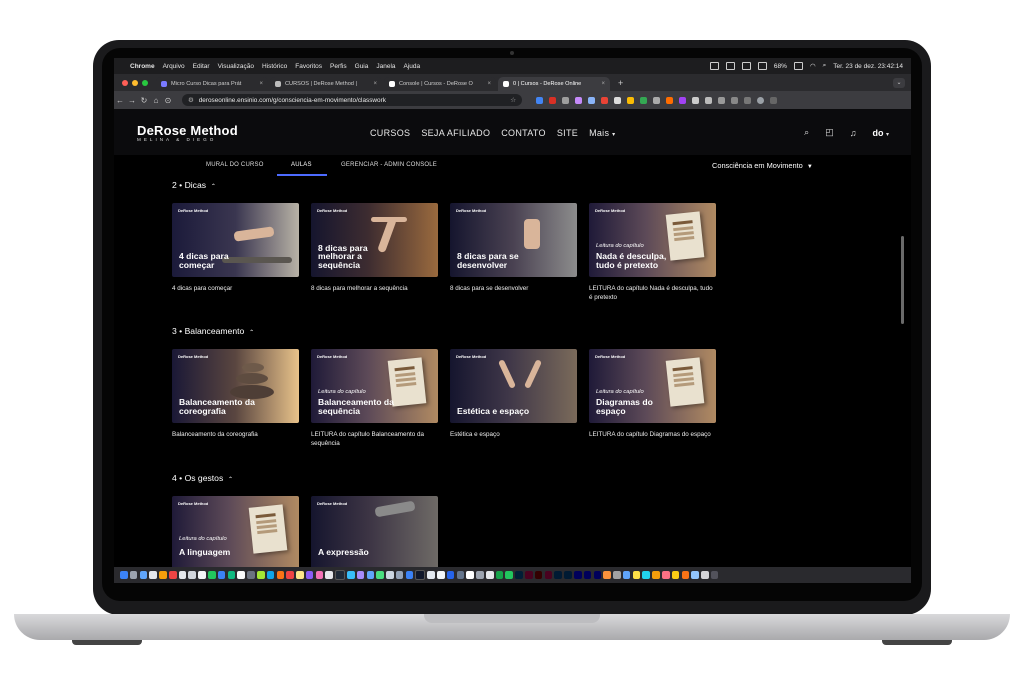 The width and height of the screenshot is (1024, 683). I want to click on site-info-icon: ⊙, so click(168, 100).